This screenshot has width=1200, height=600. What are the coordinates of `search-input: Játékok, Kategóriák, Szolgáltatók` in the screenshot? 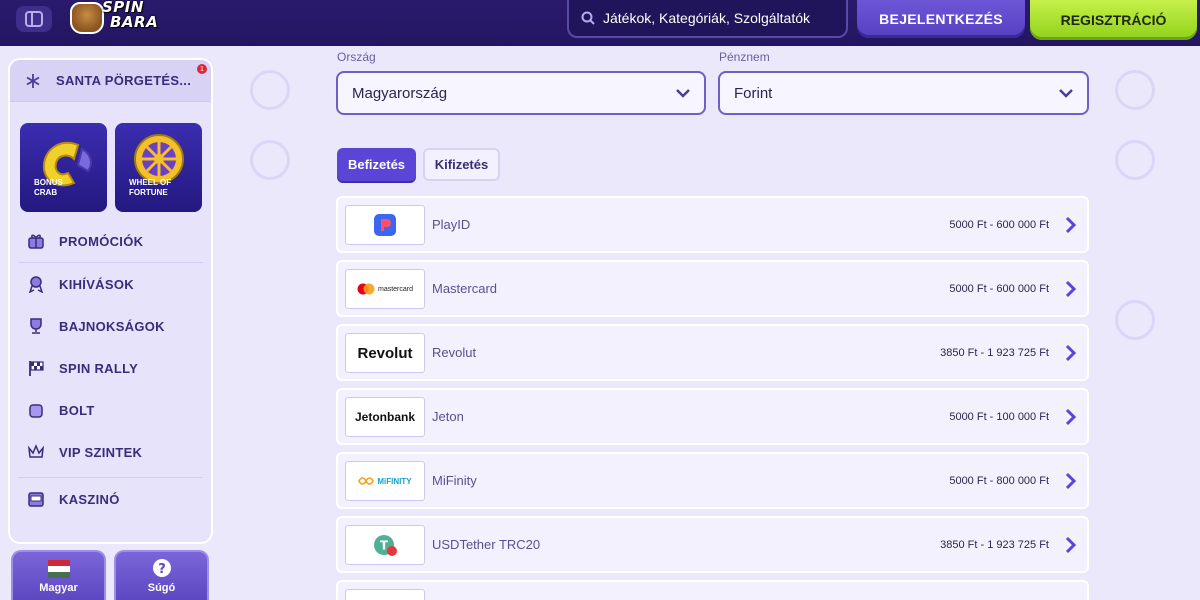 It's located at (707, 19).